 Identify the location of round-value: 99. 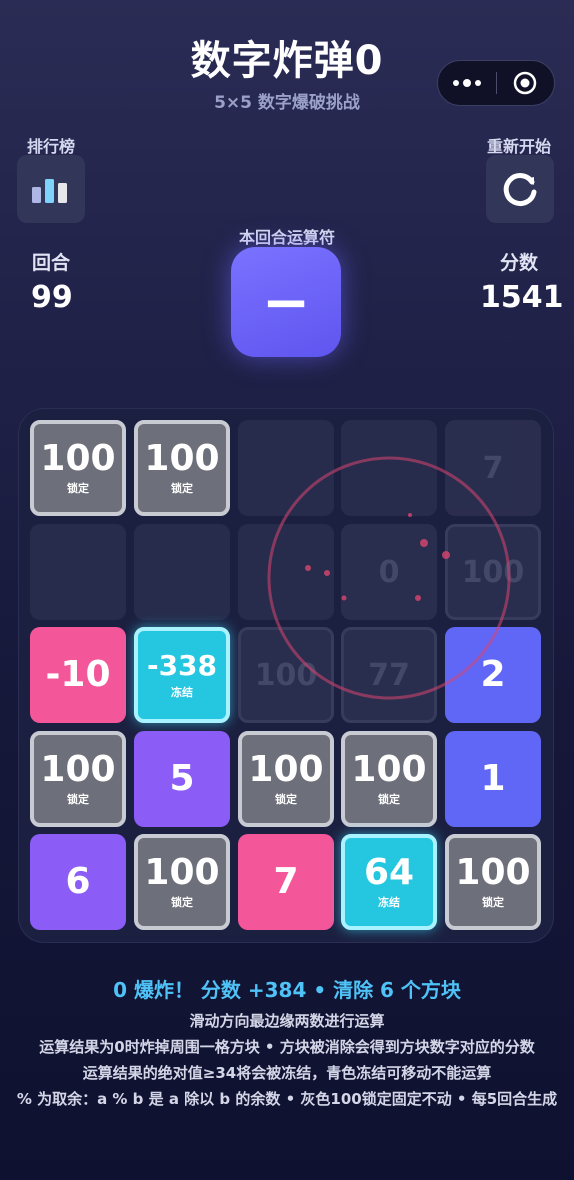
(52, 297).